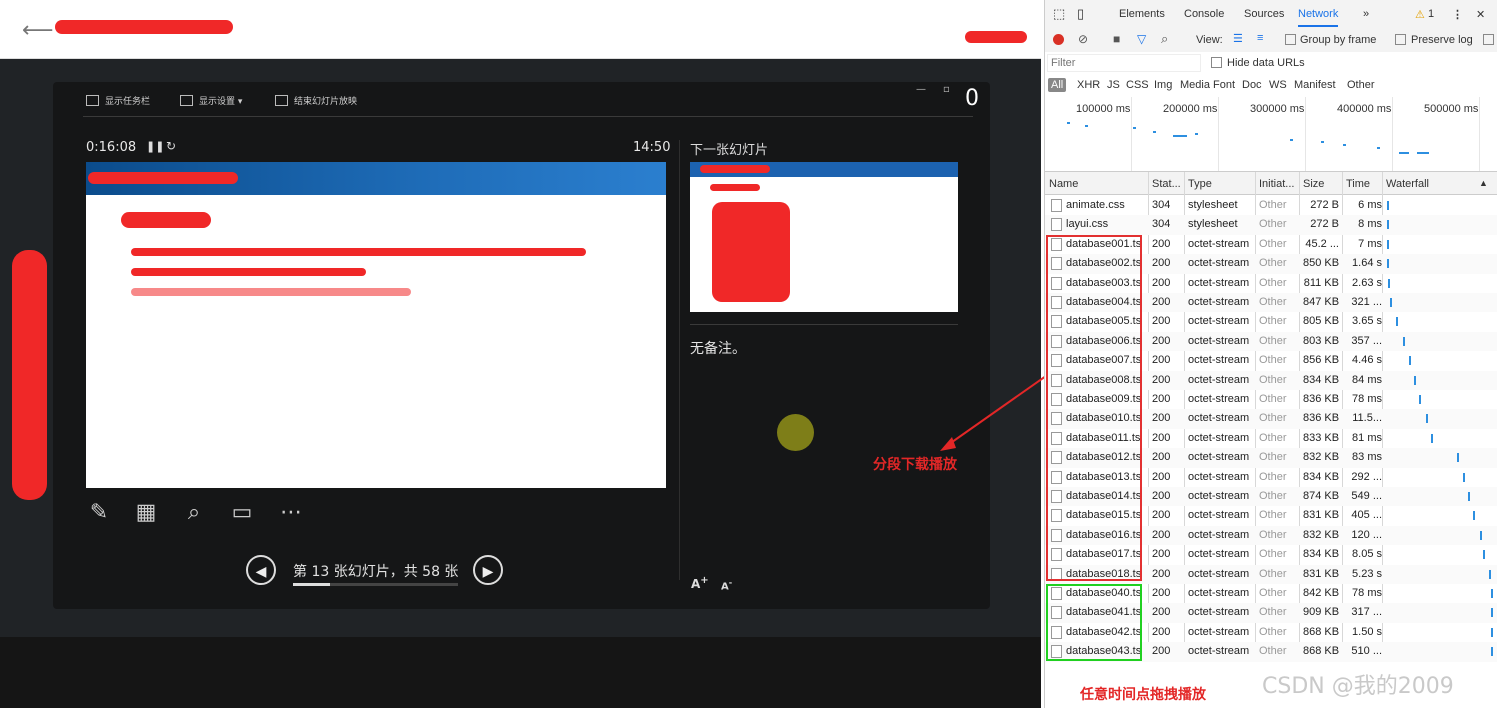 This screenshot has width=1497, height=708. I want to click on type-filter-css: CSS, so click(1137, 85).